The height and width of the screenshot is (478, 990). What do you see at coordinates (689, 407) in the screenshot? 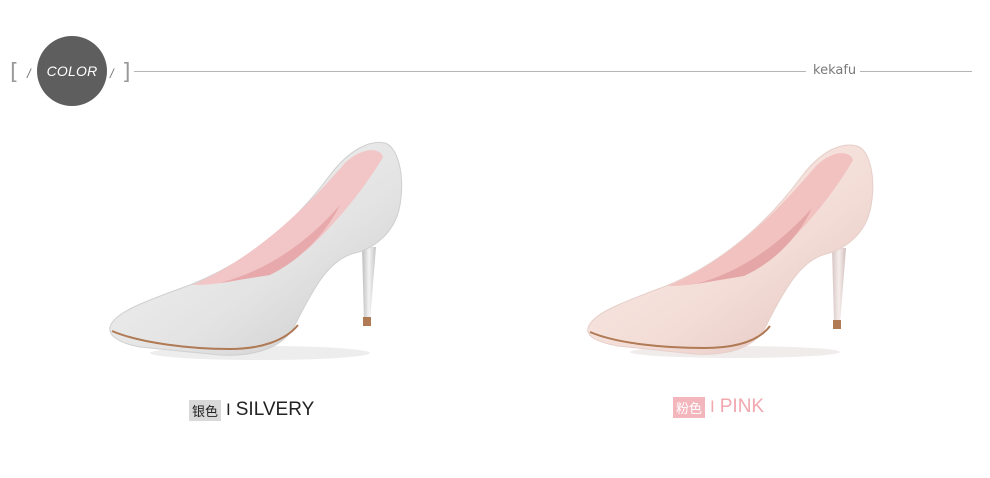
I see `pink-tag: 粉色` at bounding box center [689, 407].